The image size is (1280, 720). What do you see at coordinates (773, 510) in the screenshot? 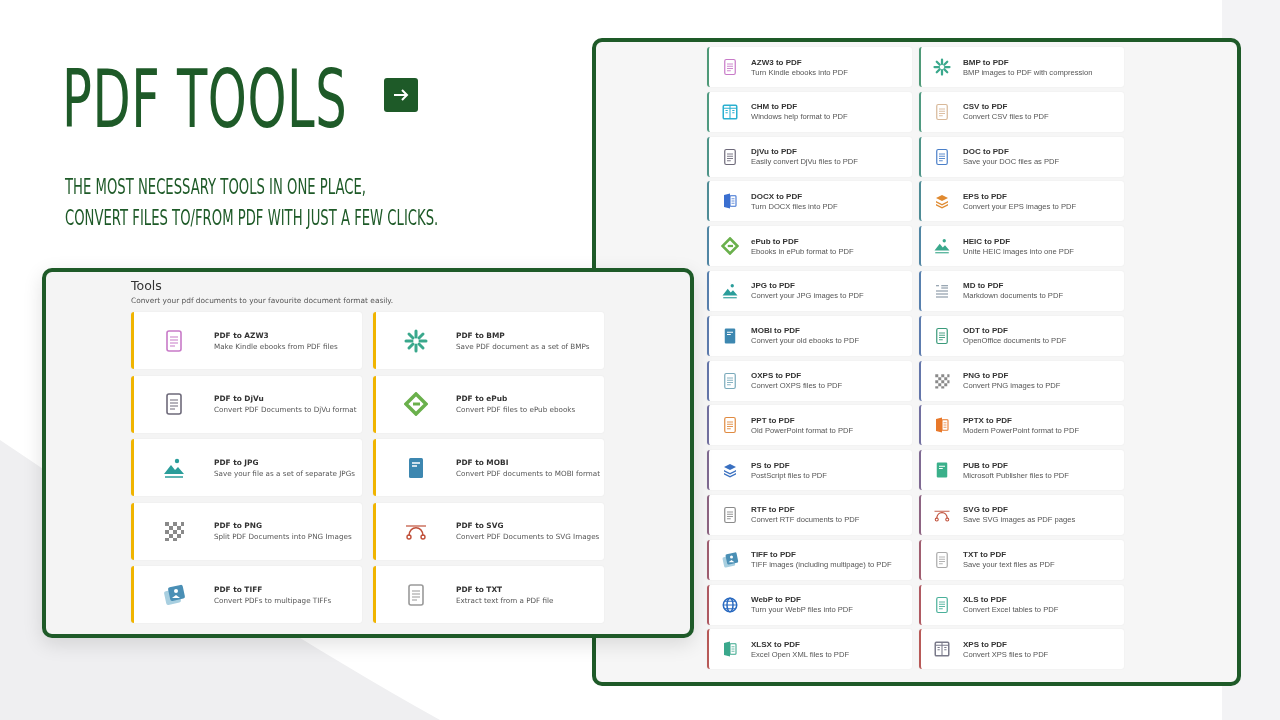
I see `tool-title: RTF to PDF` at bounding box center [773, 510].